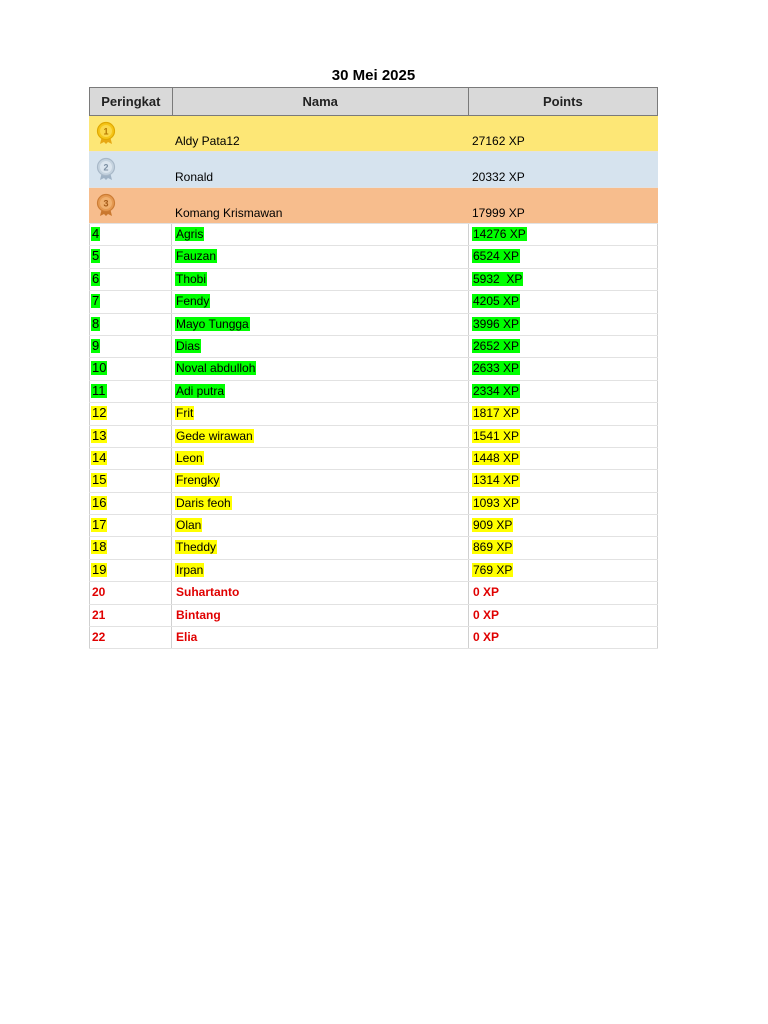 The image size is (768, 1024). Describe the element at coordinates (99, 368) in the screenshot. I see `player-rank: 10` at that location.